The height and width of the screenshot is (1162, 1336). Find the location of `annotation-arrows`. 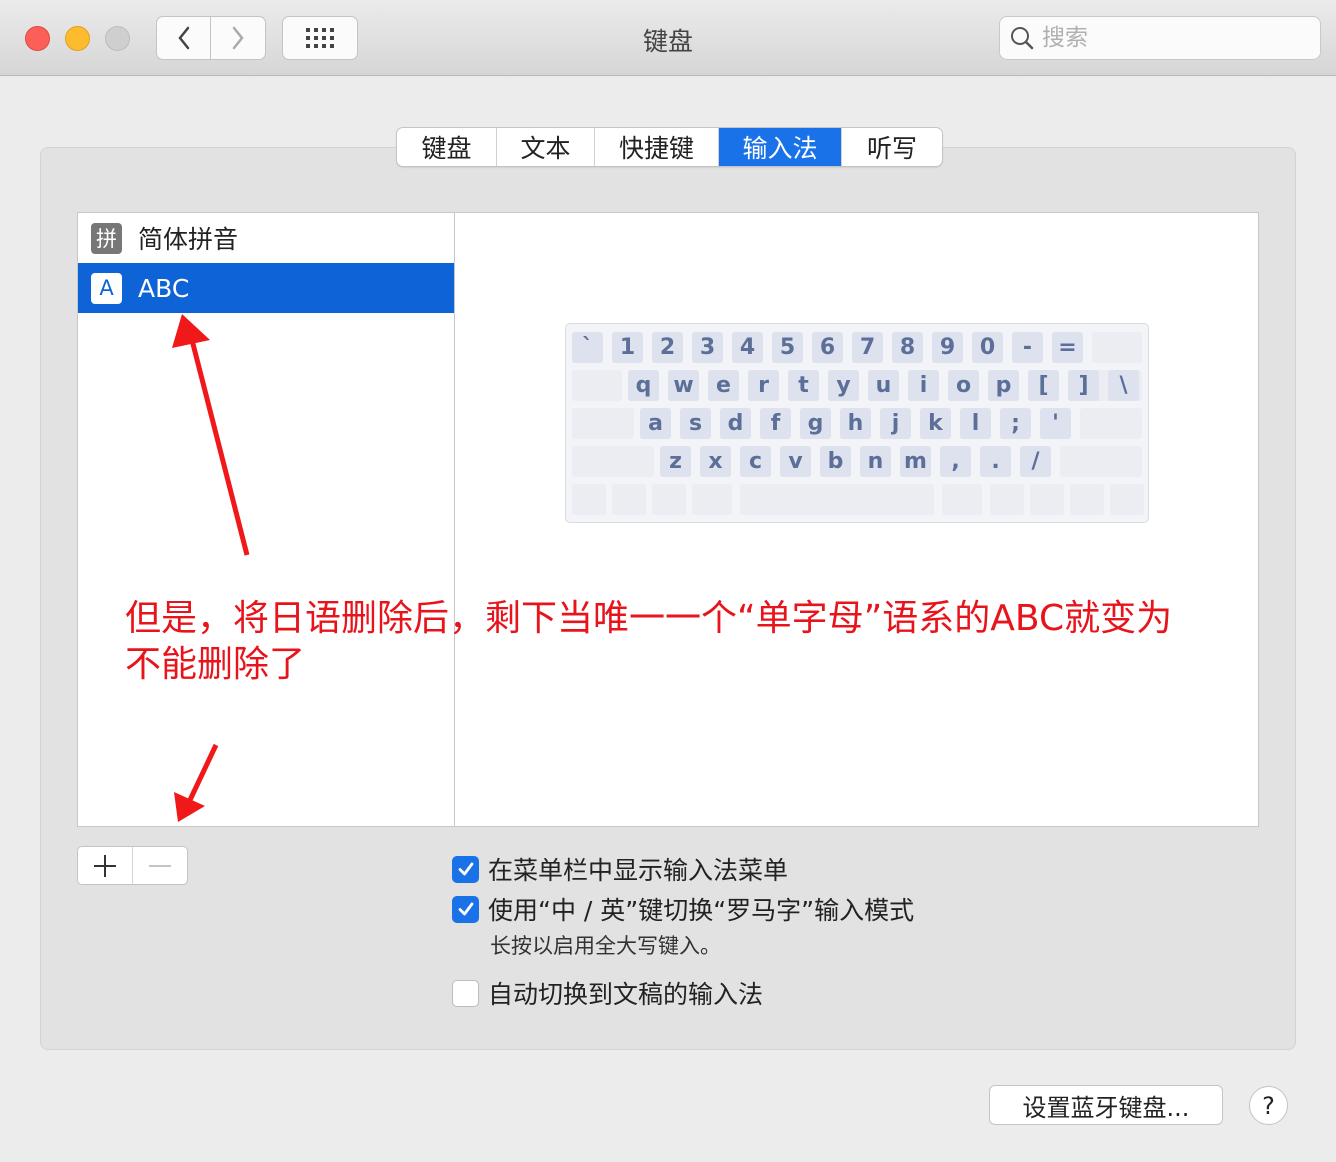

annotation-arrows is located at coordinates (211, 568).